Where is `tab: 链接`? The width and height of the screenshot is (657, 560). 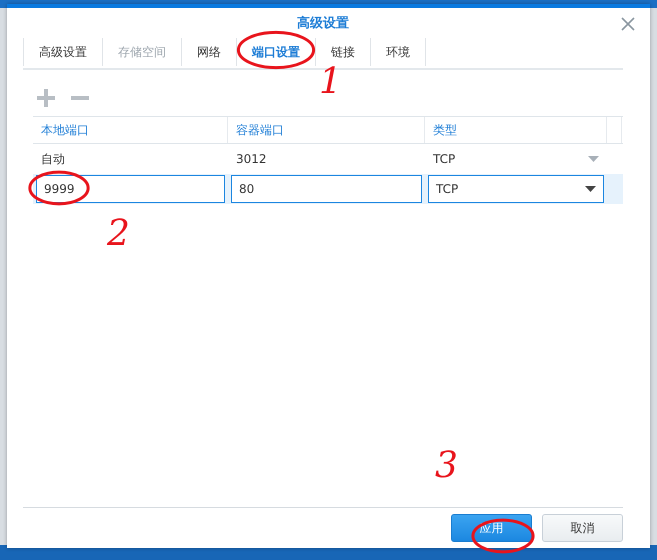 tab: 链接 is located at coordinates (343, 52).